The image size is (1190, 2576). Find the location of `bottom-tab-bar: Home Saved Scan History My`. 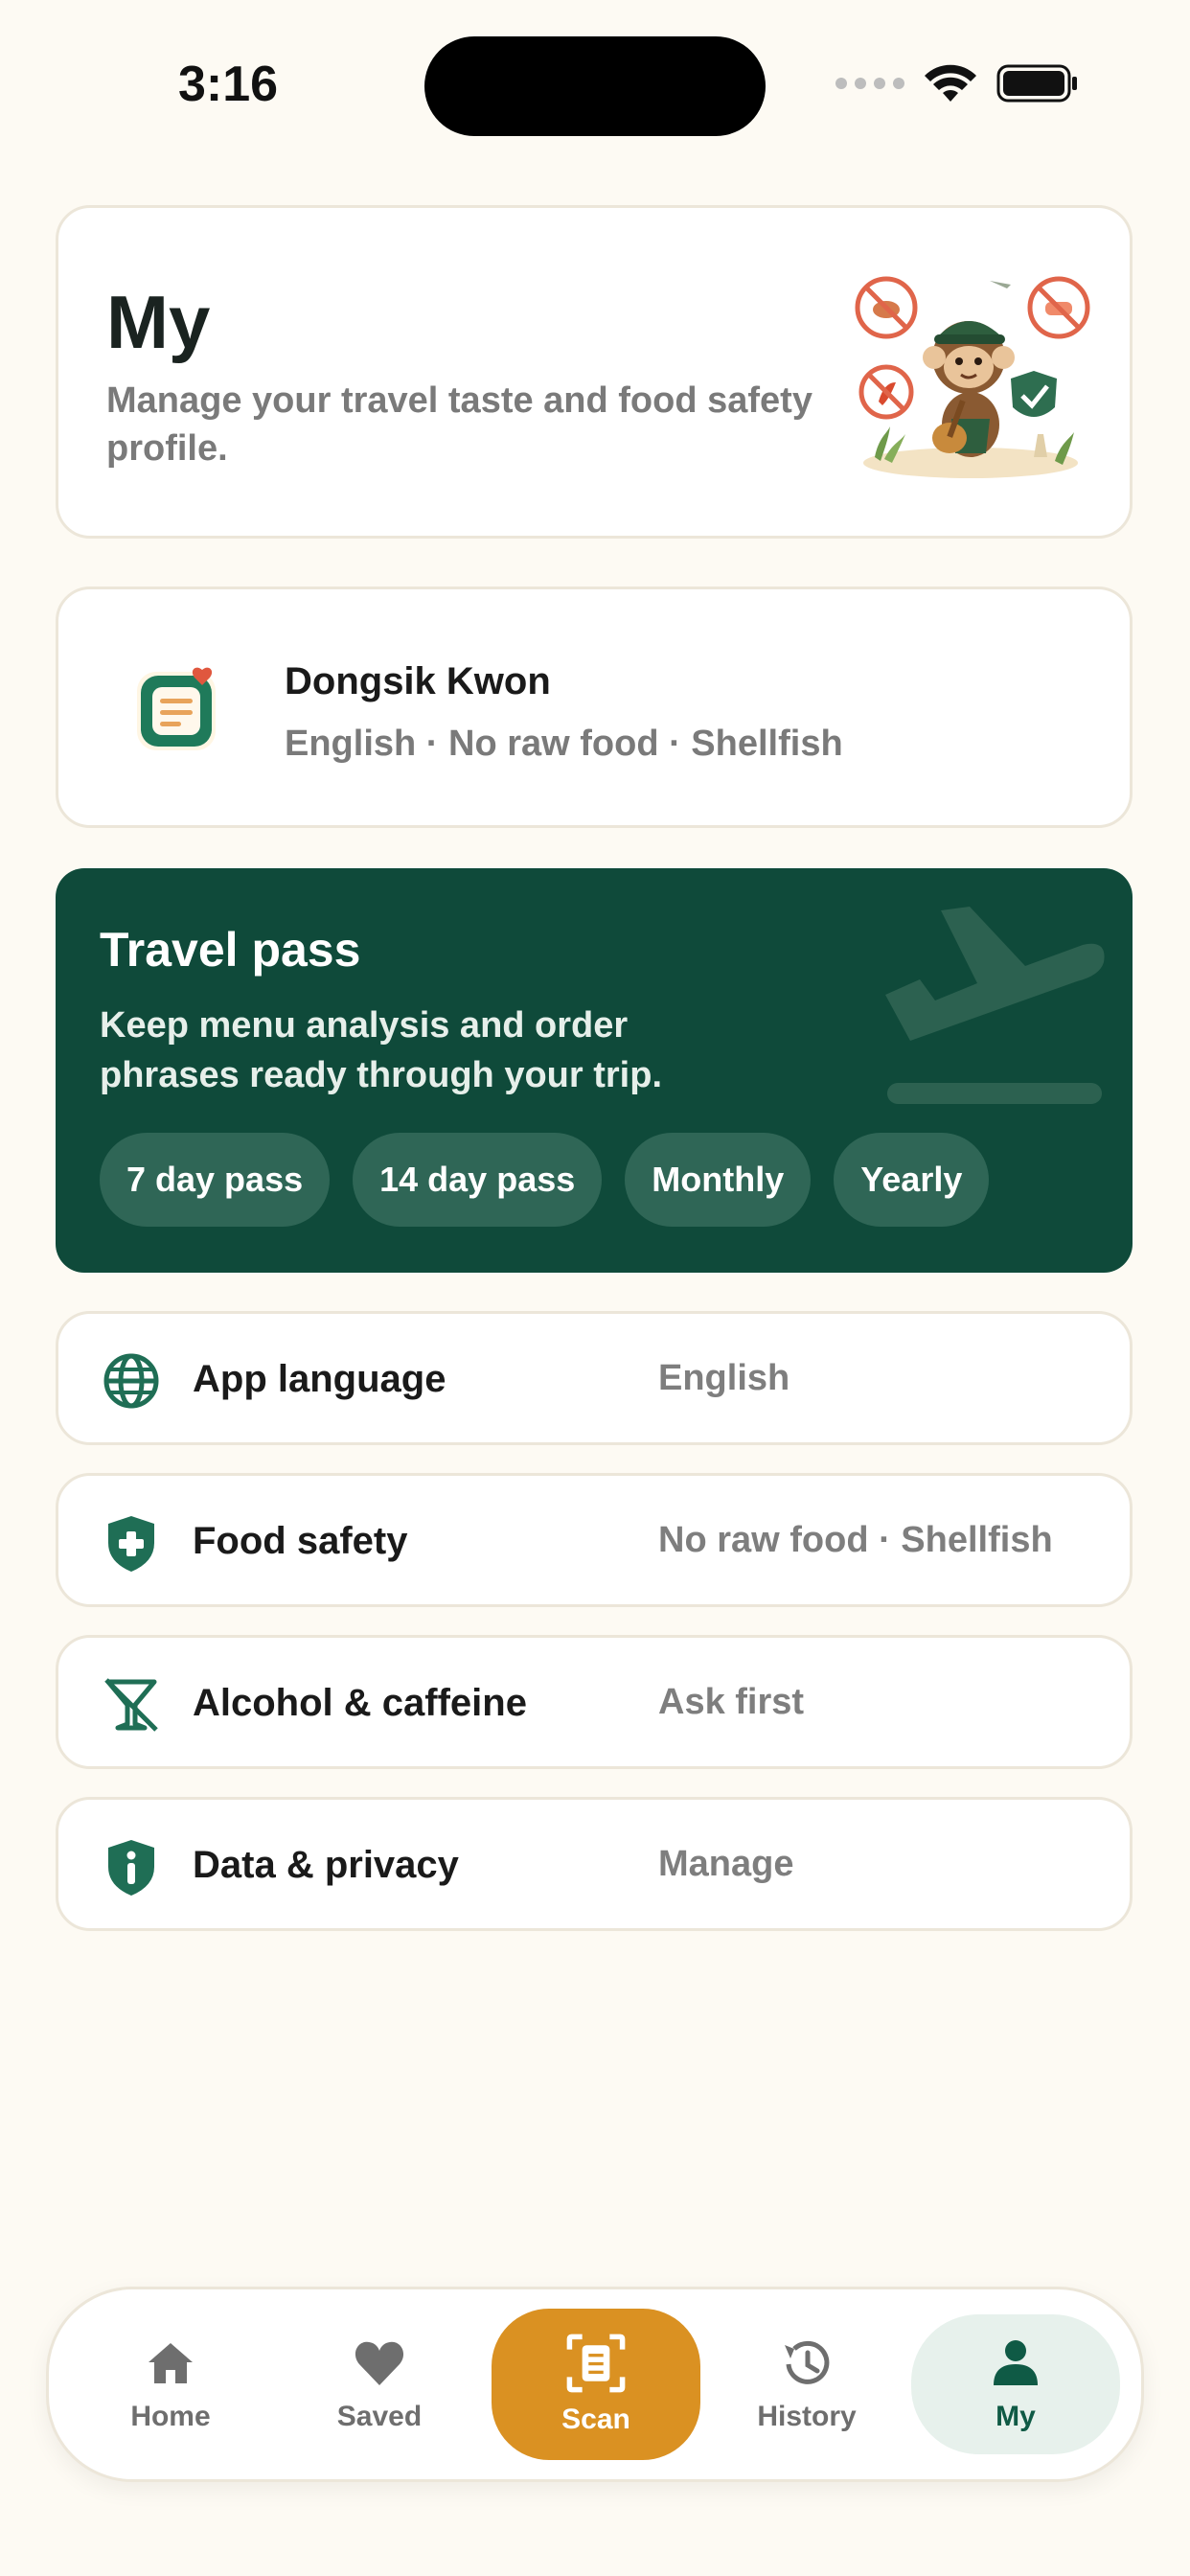

bottom-tab-bar: Home Saved Scan History My is located at coordinates (595, 2384).